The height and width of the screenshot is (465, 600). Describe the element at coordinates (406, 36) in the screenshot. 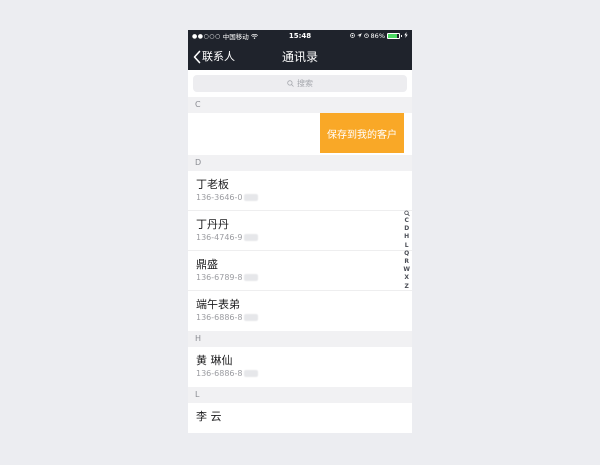

I see `charging-icon` at that location.